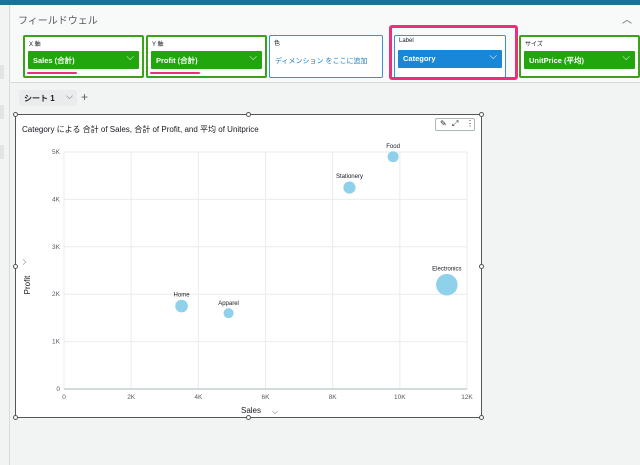  What do you see at coordinates (131, 397) in the screenshot?
I see `x-tick-label: 2K` at bounding box center [131, 397].